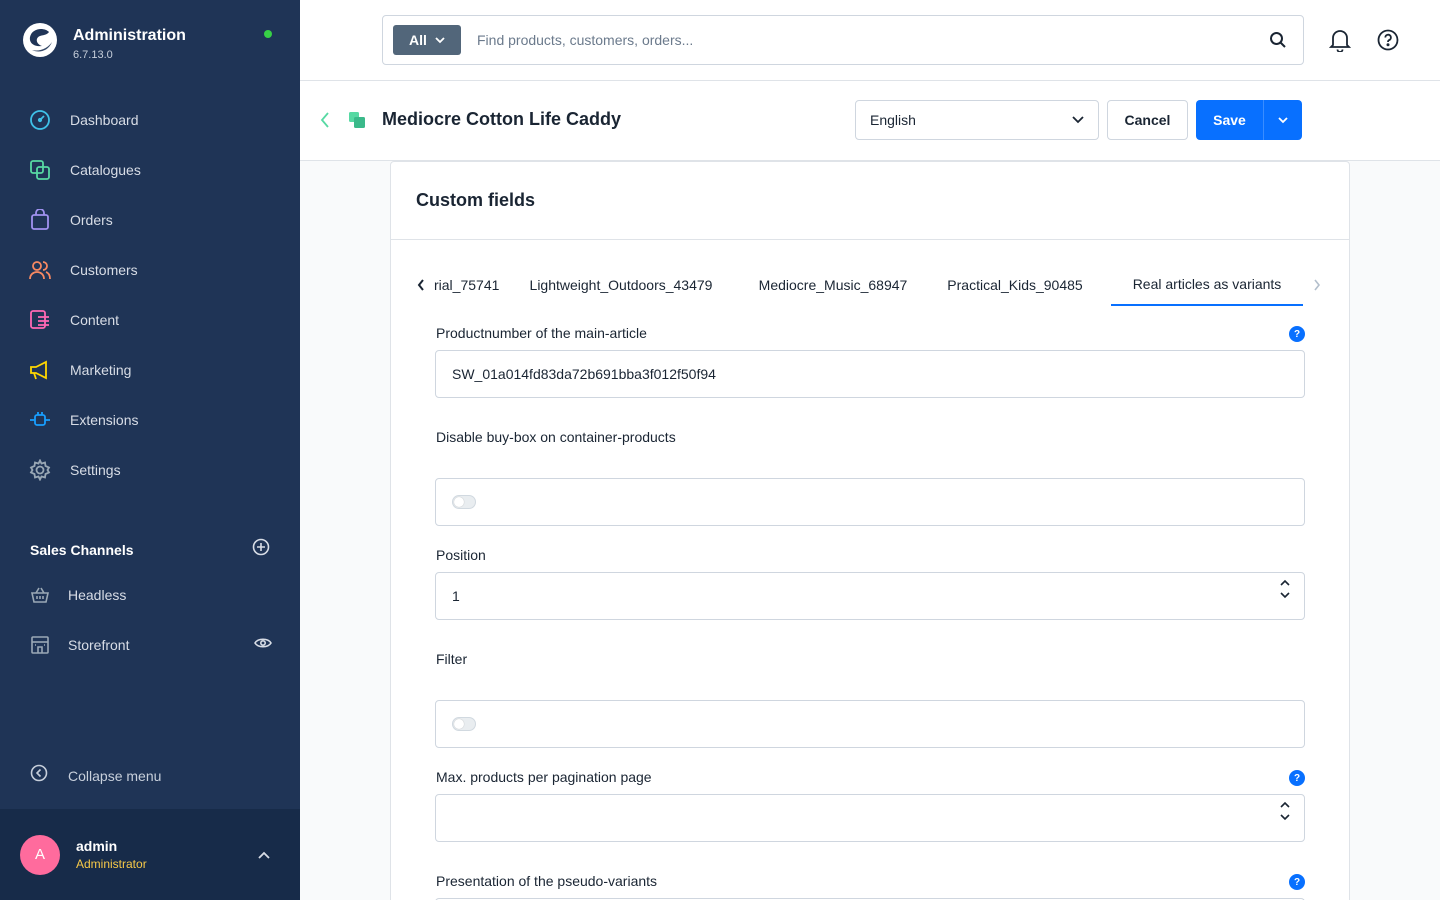  What do you see at coordinates (111, 864) in the screenshot?
I see `user-role: Administrator` at bounding box center [111, 864].